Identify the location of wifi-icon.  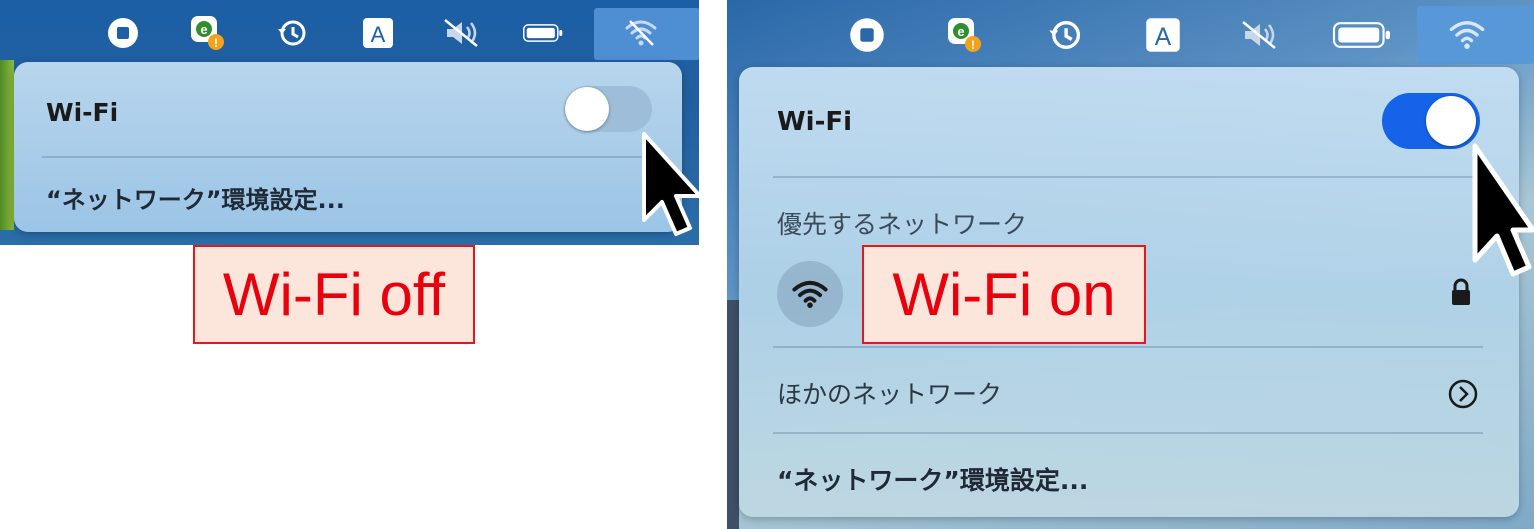
(1467, 35).